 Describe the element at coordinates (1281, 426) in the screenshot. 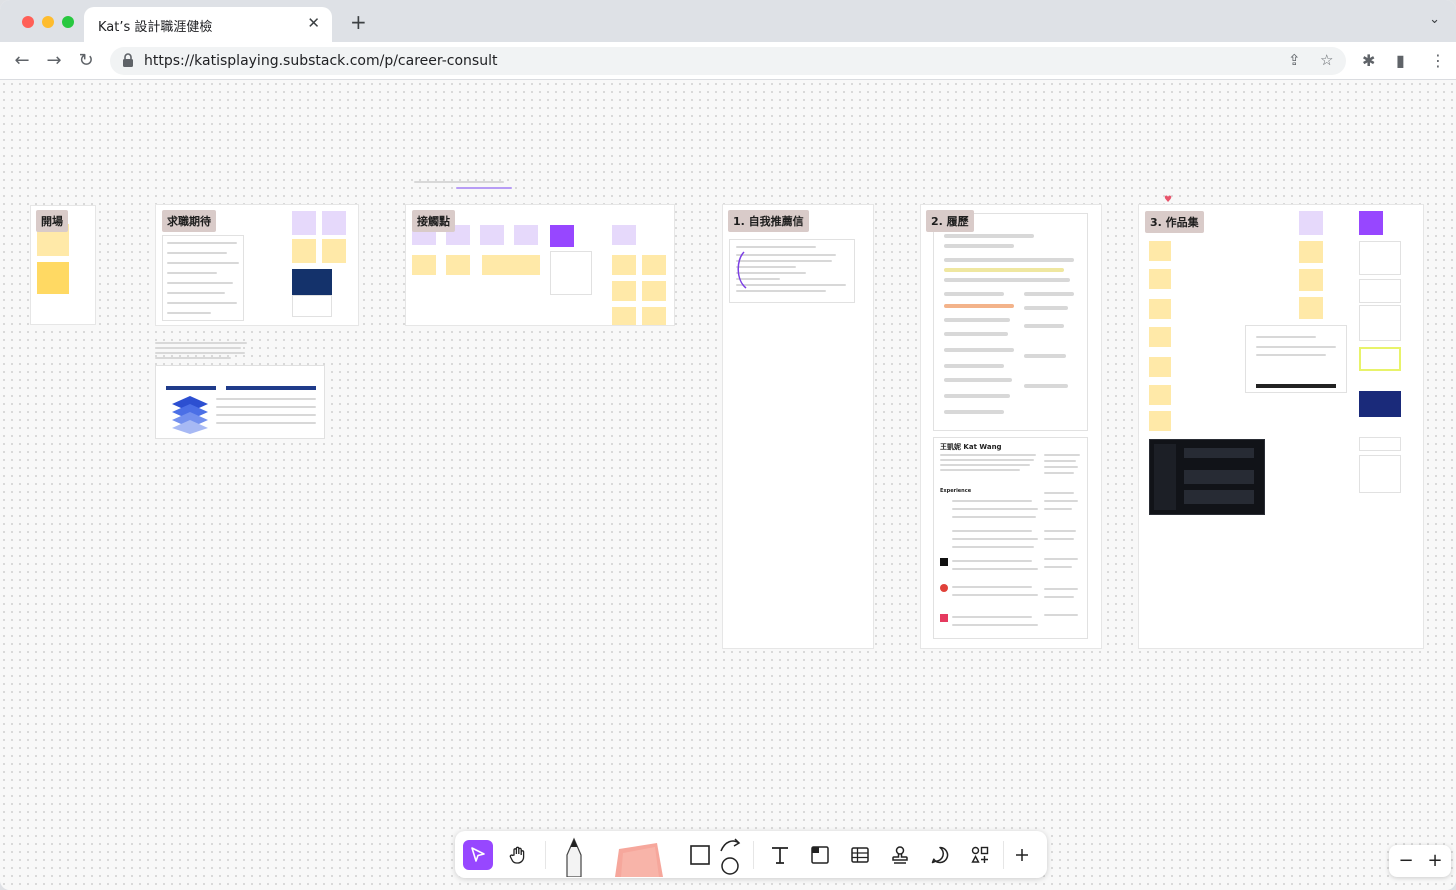

I see `section-portfolio` at that location.